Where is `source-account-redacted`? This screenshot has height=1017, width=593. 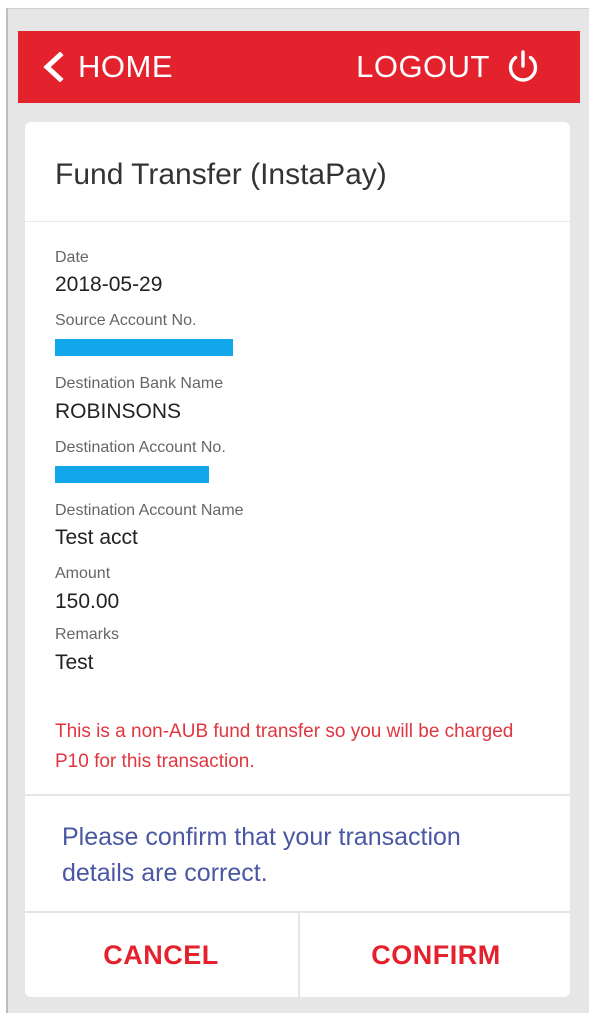
source-account-redacted is located at coordinates (144, 347).